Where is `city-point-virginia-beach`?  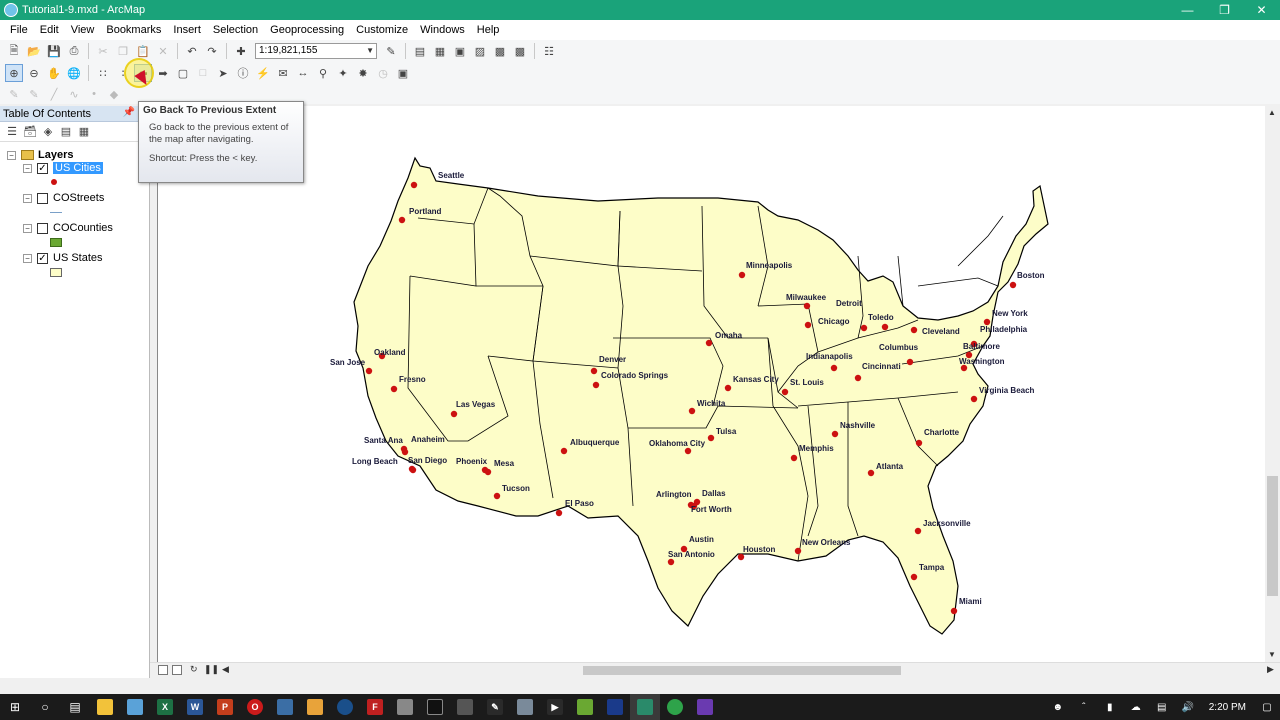 city-point-virginia-beach is located at coordinates (974, 399).